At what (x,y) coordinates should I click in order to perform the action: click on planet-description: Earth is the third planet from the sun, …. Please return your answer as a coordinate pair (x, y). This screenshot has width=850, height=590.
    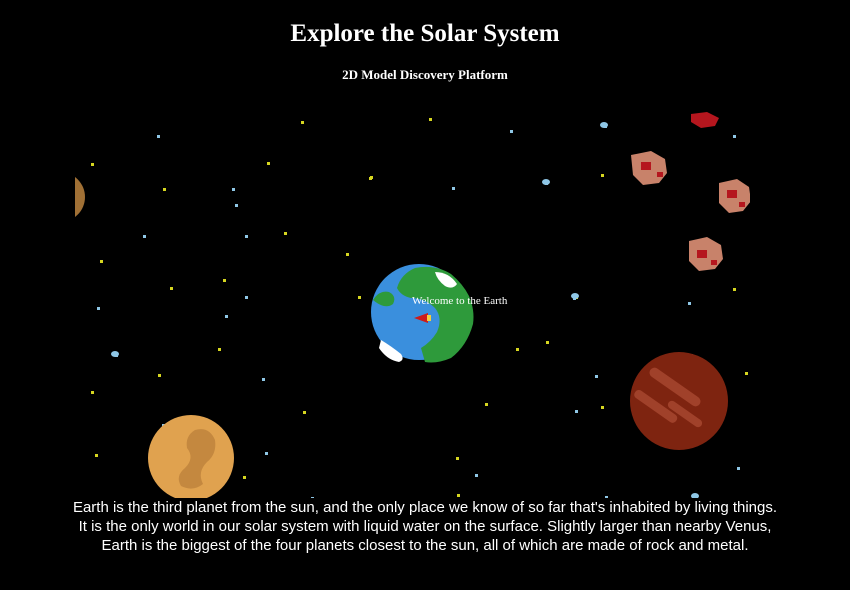
    Looking at the image, I should click on (425, 526).